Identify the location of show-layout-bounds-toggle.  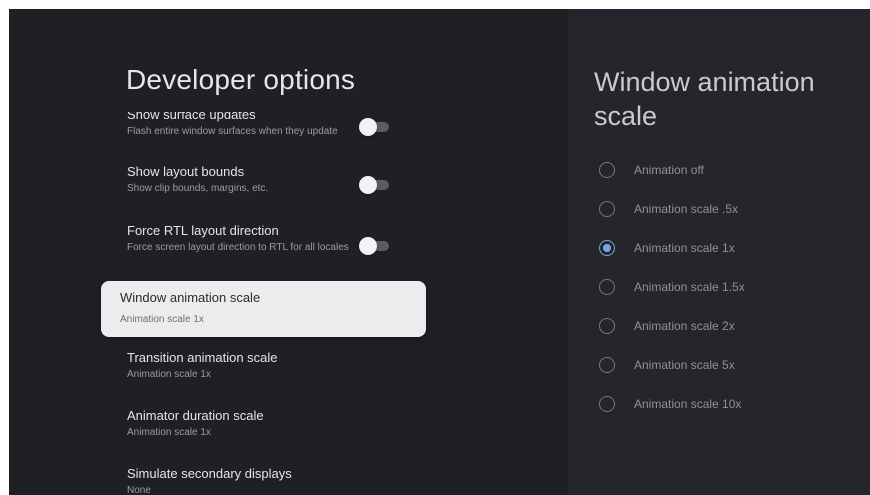
(374, 185).